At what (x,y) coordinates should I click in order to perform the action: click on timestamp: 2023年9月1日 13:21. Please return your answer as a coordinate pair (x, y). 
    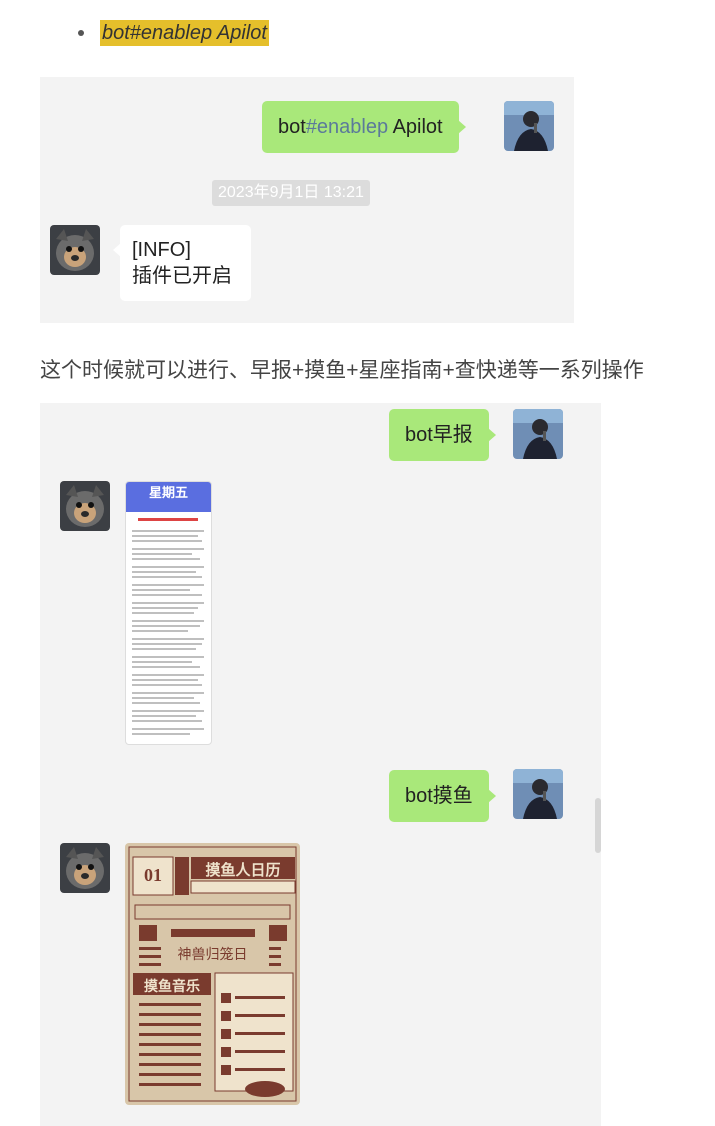
    Looking at the image, I should click on (291, 193).